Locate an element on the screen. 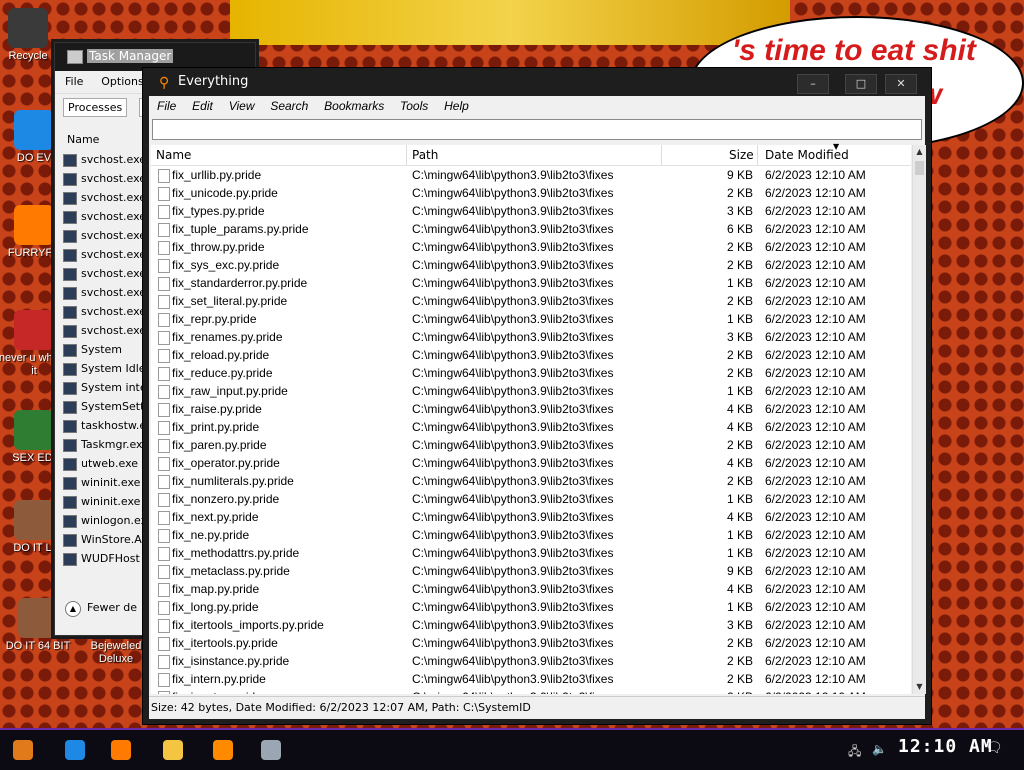  result-name: fix_long.py.pride is located at coordinates (215, 607).